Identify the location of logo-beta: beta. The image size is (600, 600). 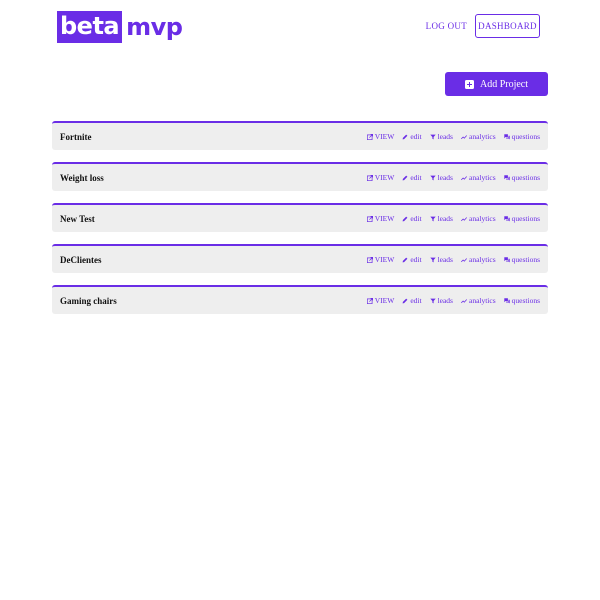
(90, 27).